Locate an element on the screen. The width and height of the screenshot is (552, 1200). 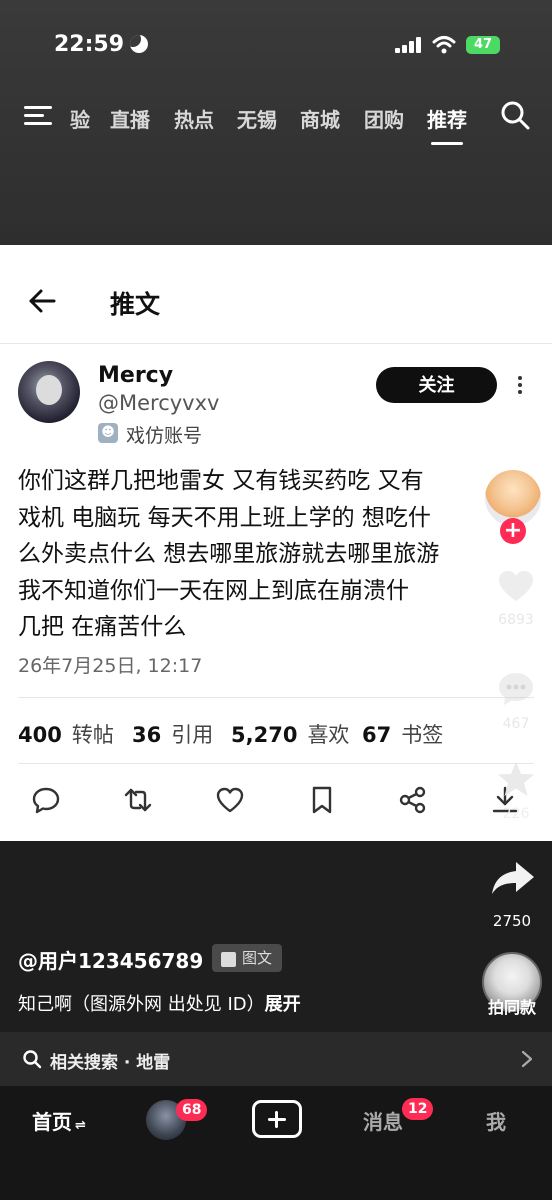
stat-bookmarks: 67 书签 is located at coordinates (402, 734).